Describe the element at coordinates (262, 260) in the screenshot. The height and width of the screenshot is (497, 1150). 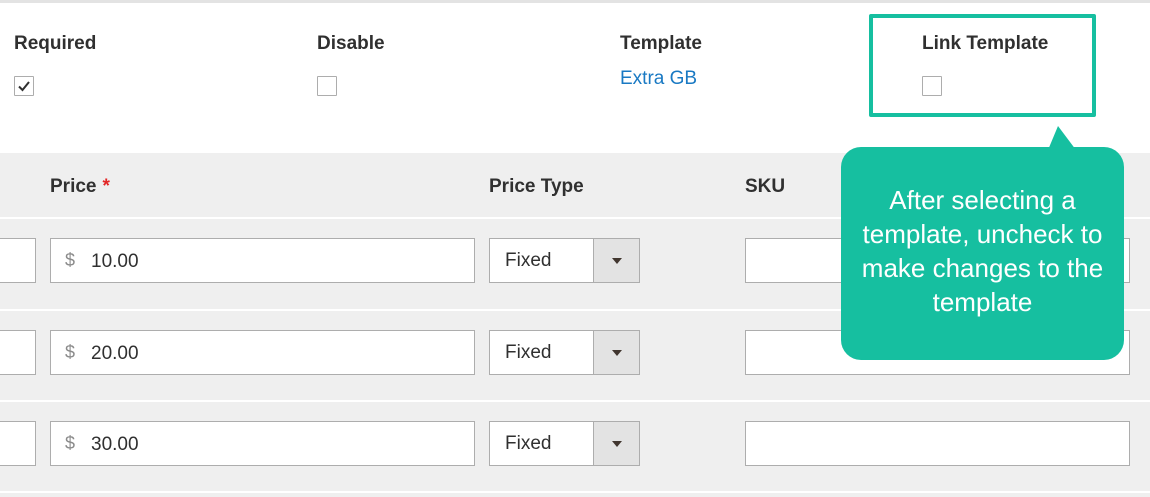
I see `price-input: $ 10.00` at that location.